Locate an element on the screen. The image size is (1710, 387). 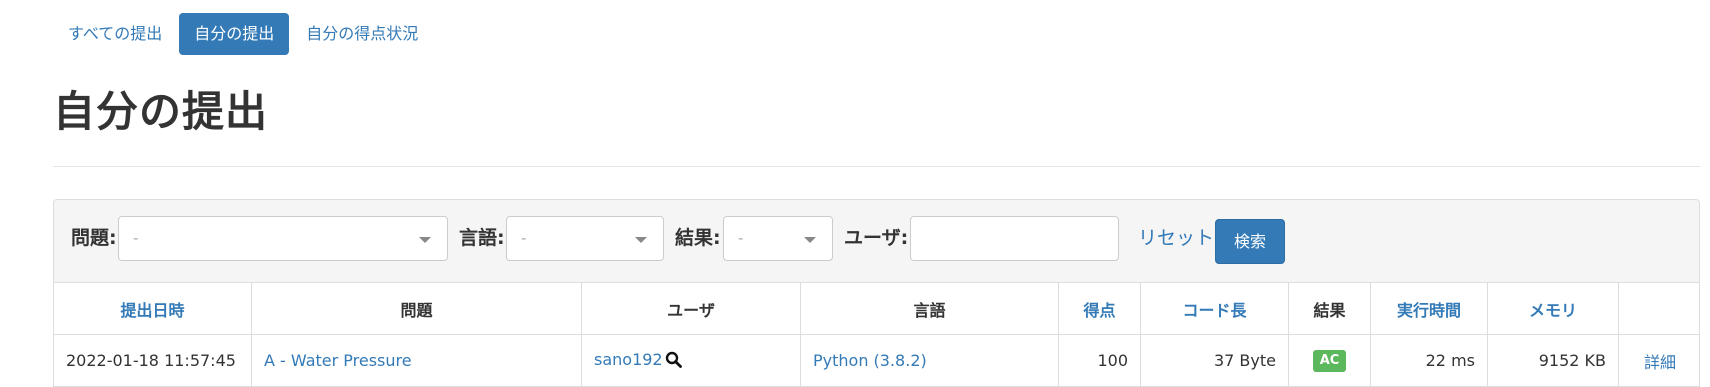
cell-memory: 9152 KB is located at coordinates (1553, 360).